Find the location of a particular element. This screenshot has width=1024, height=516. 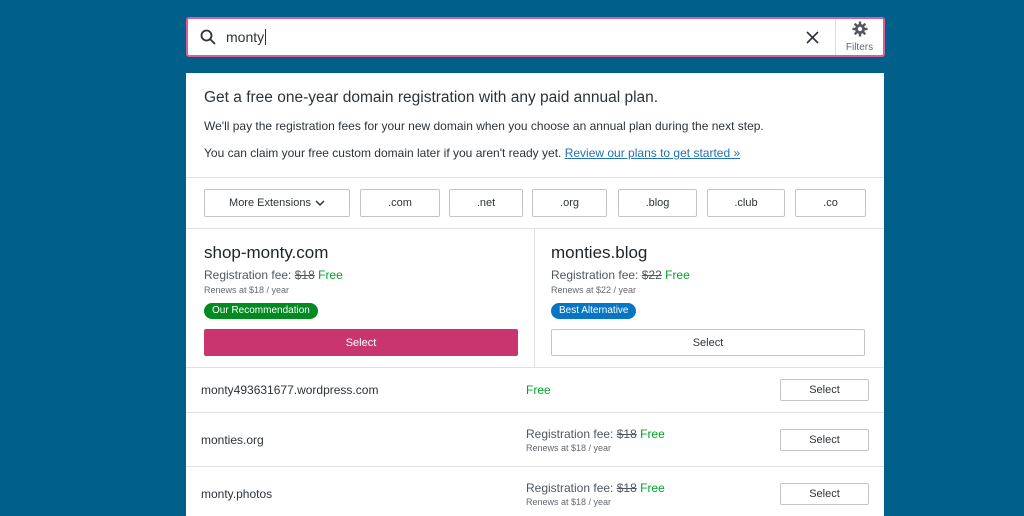

search-icon is located at coordinates (208, 37).